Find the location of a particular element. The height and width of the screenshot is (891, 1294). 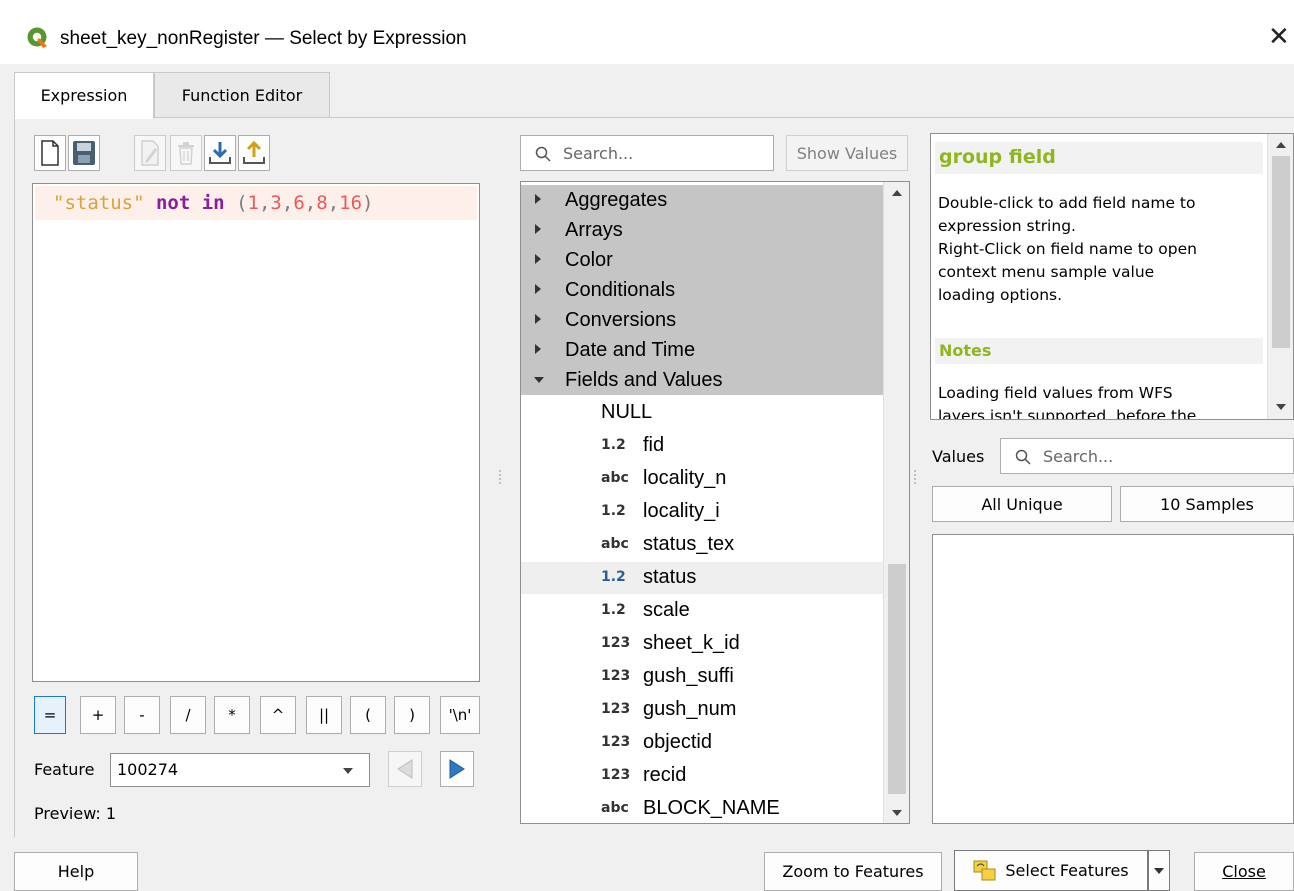

help-line: Double-click to add field name to is located at coordinates (1067, 203).